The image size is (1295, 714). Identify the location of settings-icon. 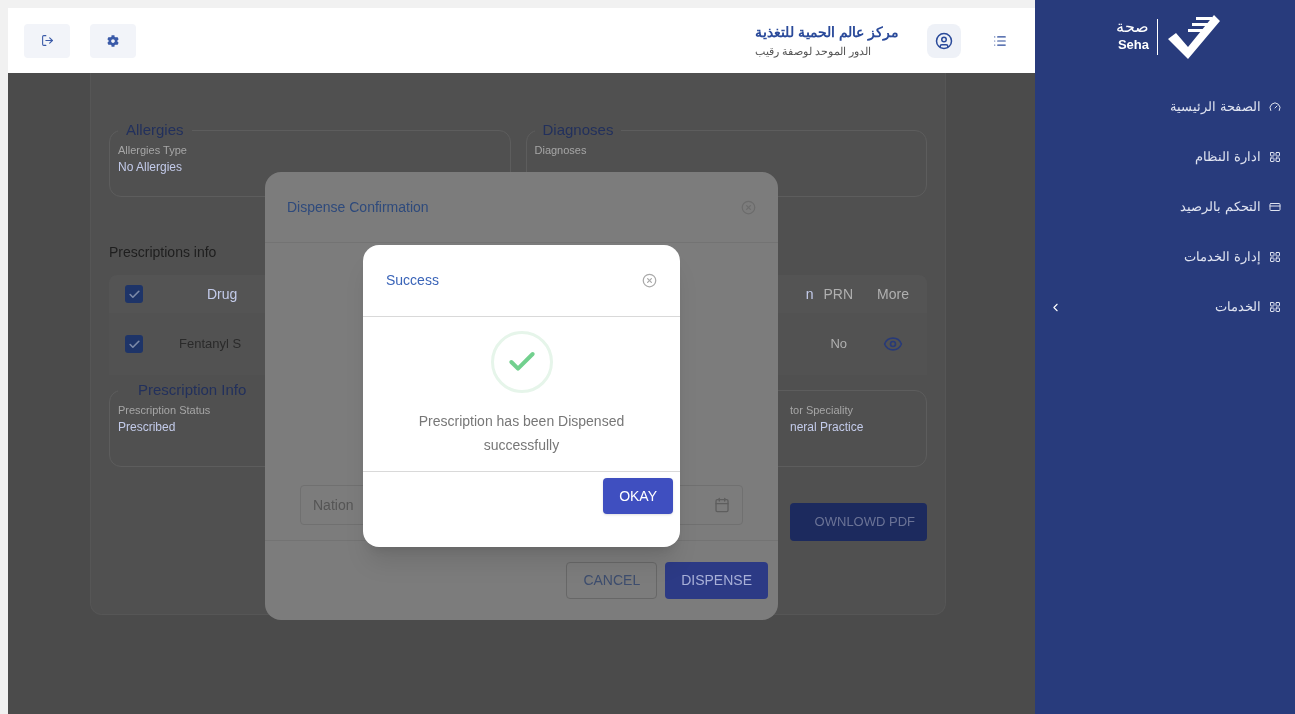
(113, 40).